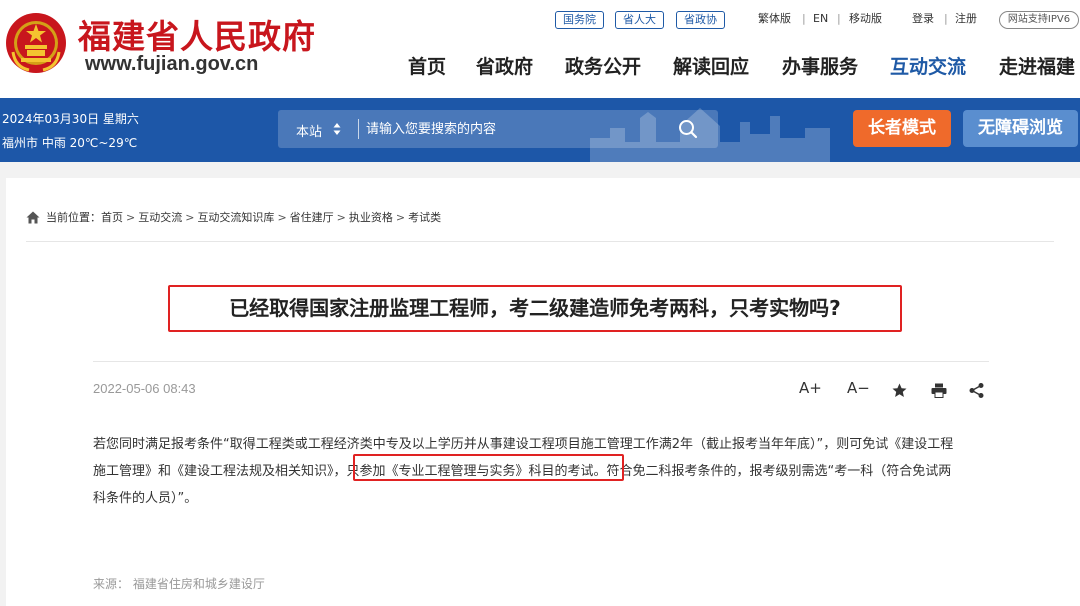 This screenshot has width=1080, height=606. I want to click on search-icon, so click(688, 129).